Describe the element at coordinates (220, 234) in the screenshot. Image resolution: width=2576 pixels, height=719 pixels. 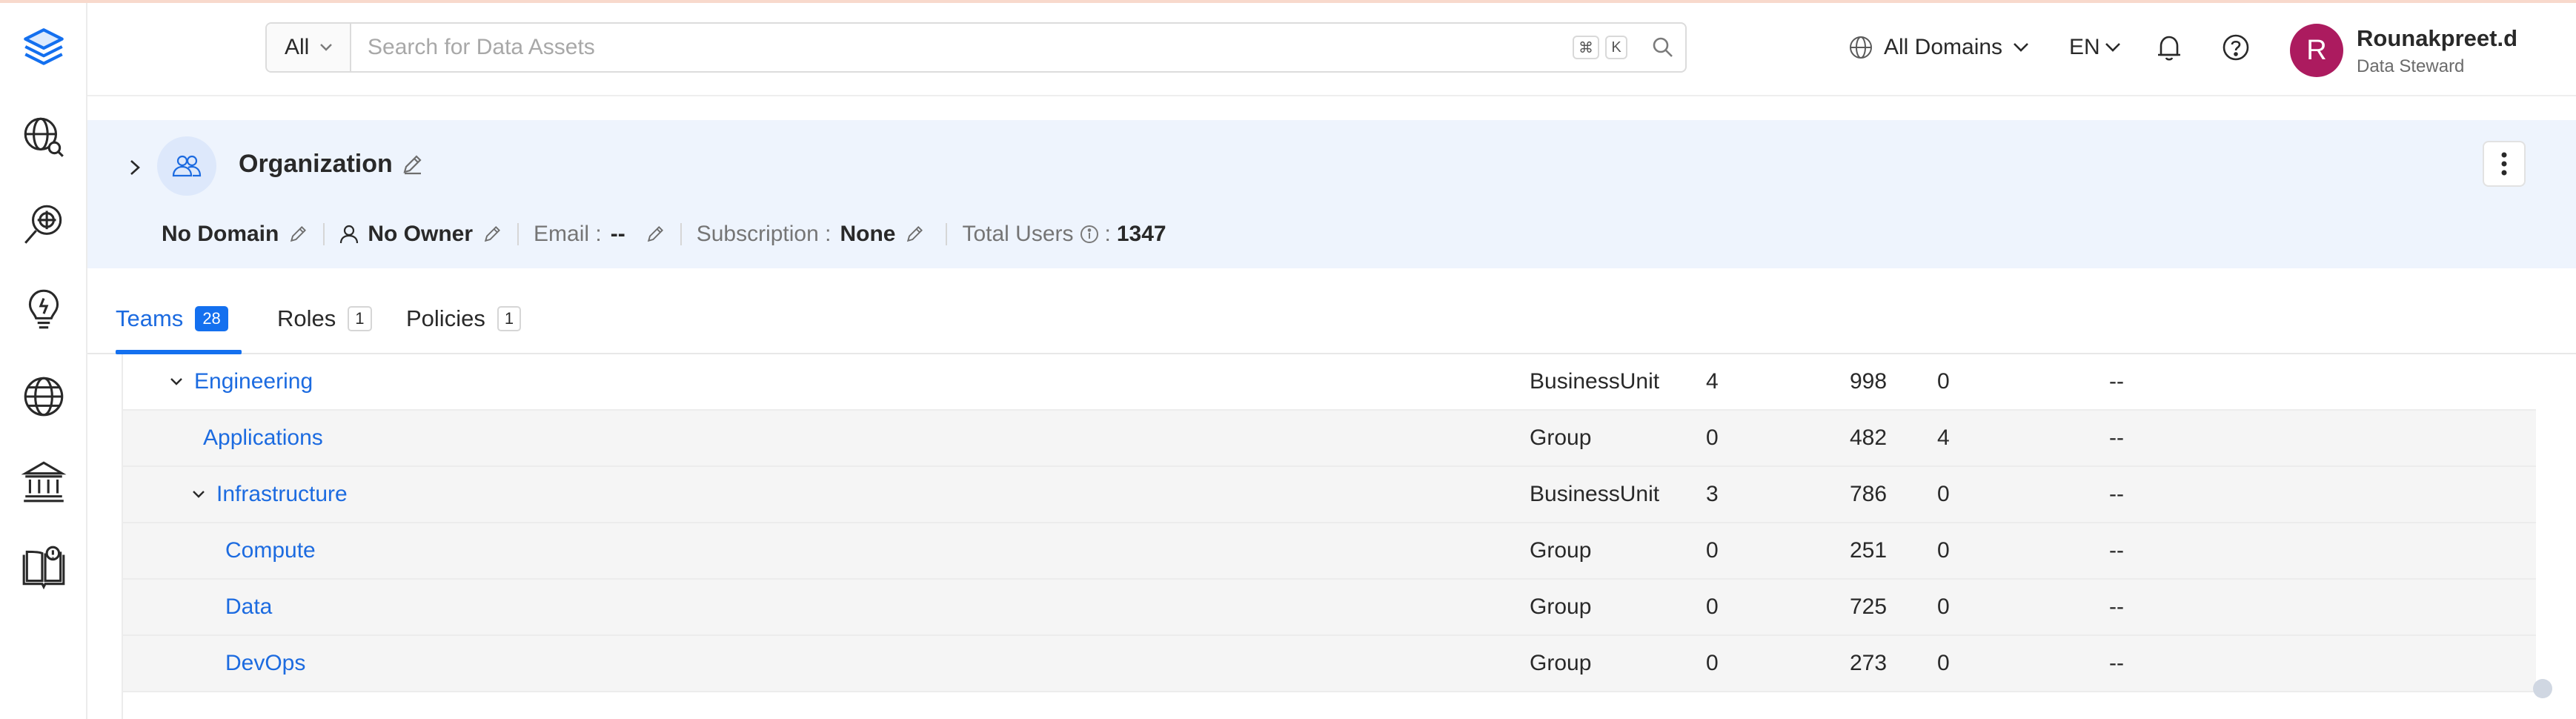
I see `domain-value: No Domain` at that location.